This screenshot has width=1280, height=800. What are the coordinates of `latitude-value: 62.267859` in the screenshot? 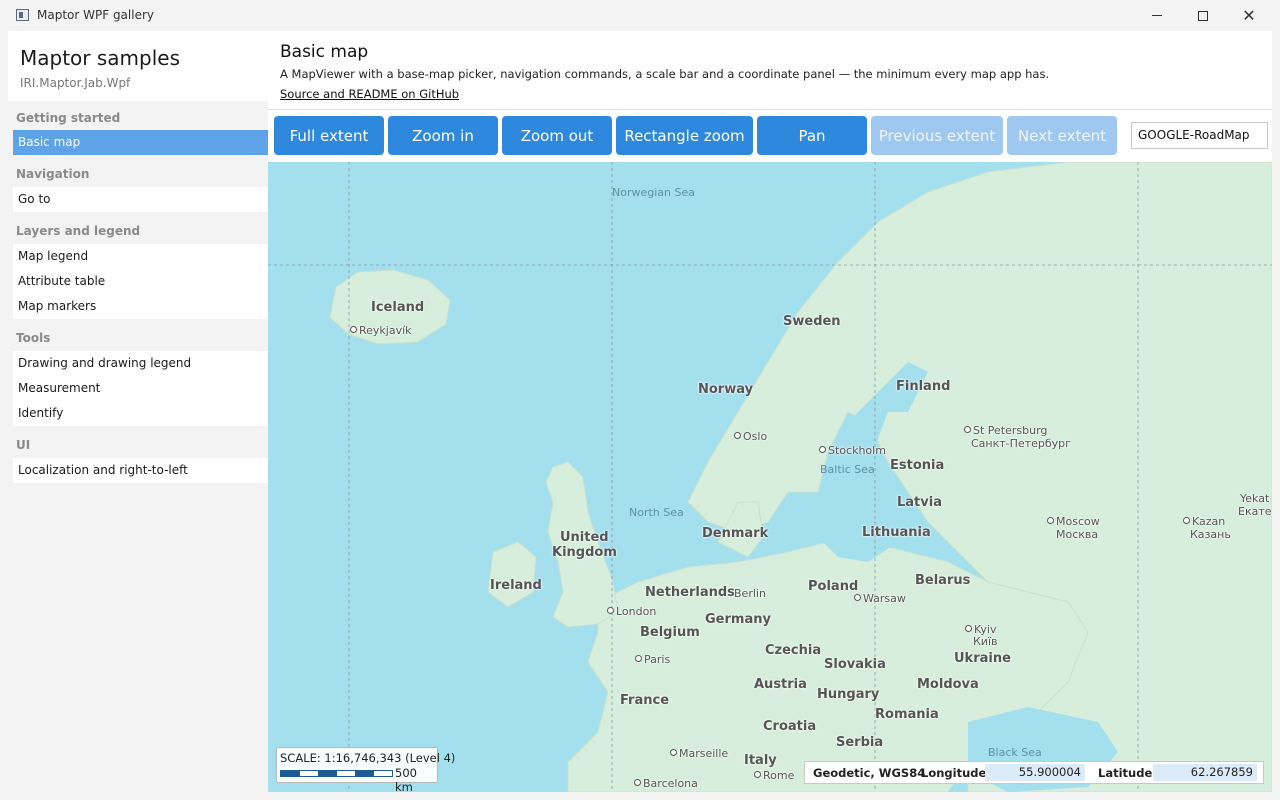 It's located at (1205, 772).